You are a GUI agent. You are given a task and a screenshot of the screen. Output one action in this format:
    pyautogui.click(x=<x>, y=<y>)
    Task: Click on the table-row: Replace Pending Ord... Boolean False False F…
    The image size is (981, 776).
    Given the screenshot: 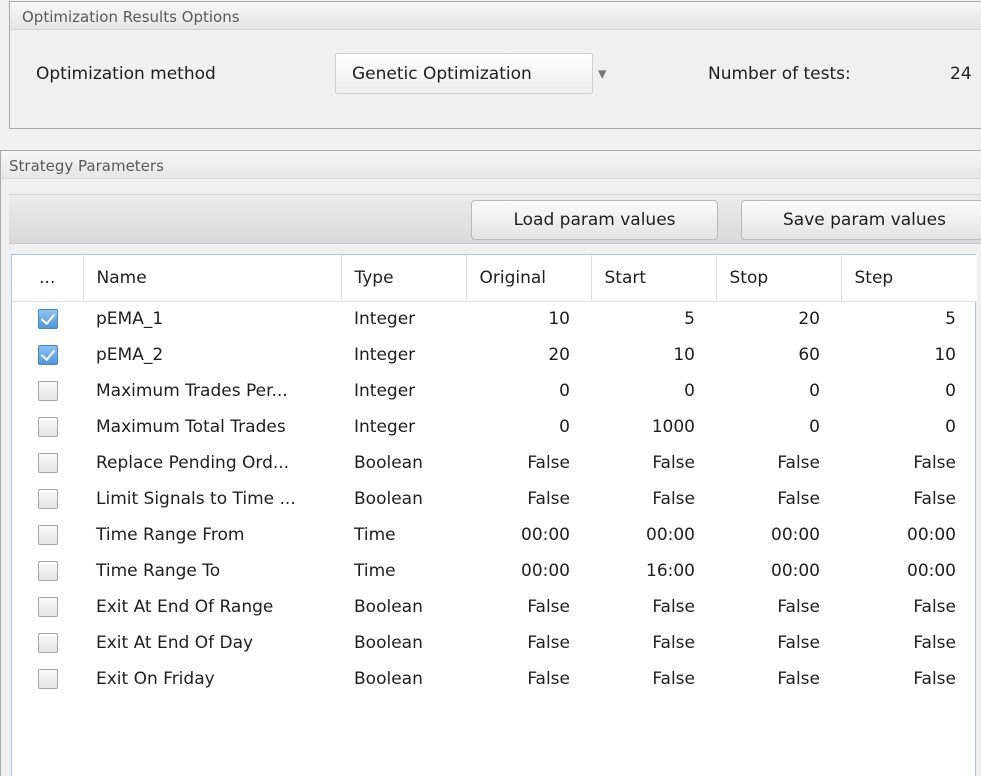 What is the action you would take?
    pyautogui.click(x=494, y=463)
    